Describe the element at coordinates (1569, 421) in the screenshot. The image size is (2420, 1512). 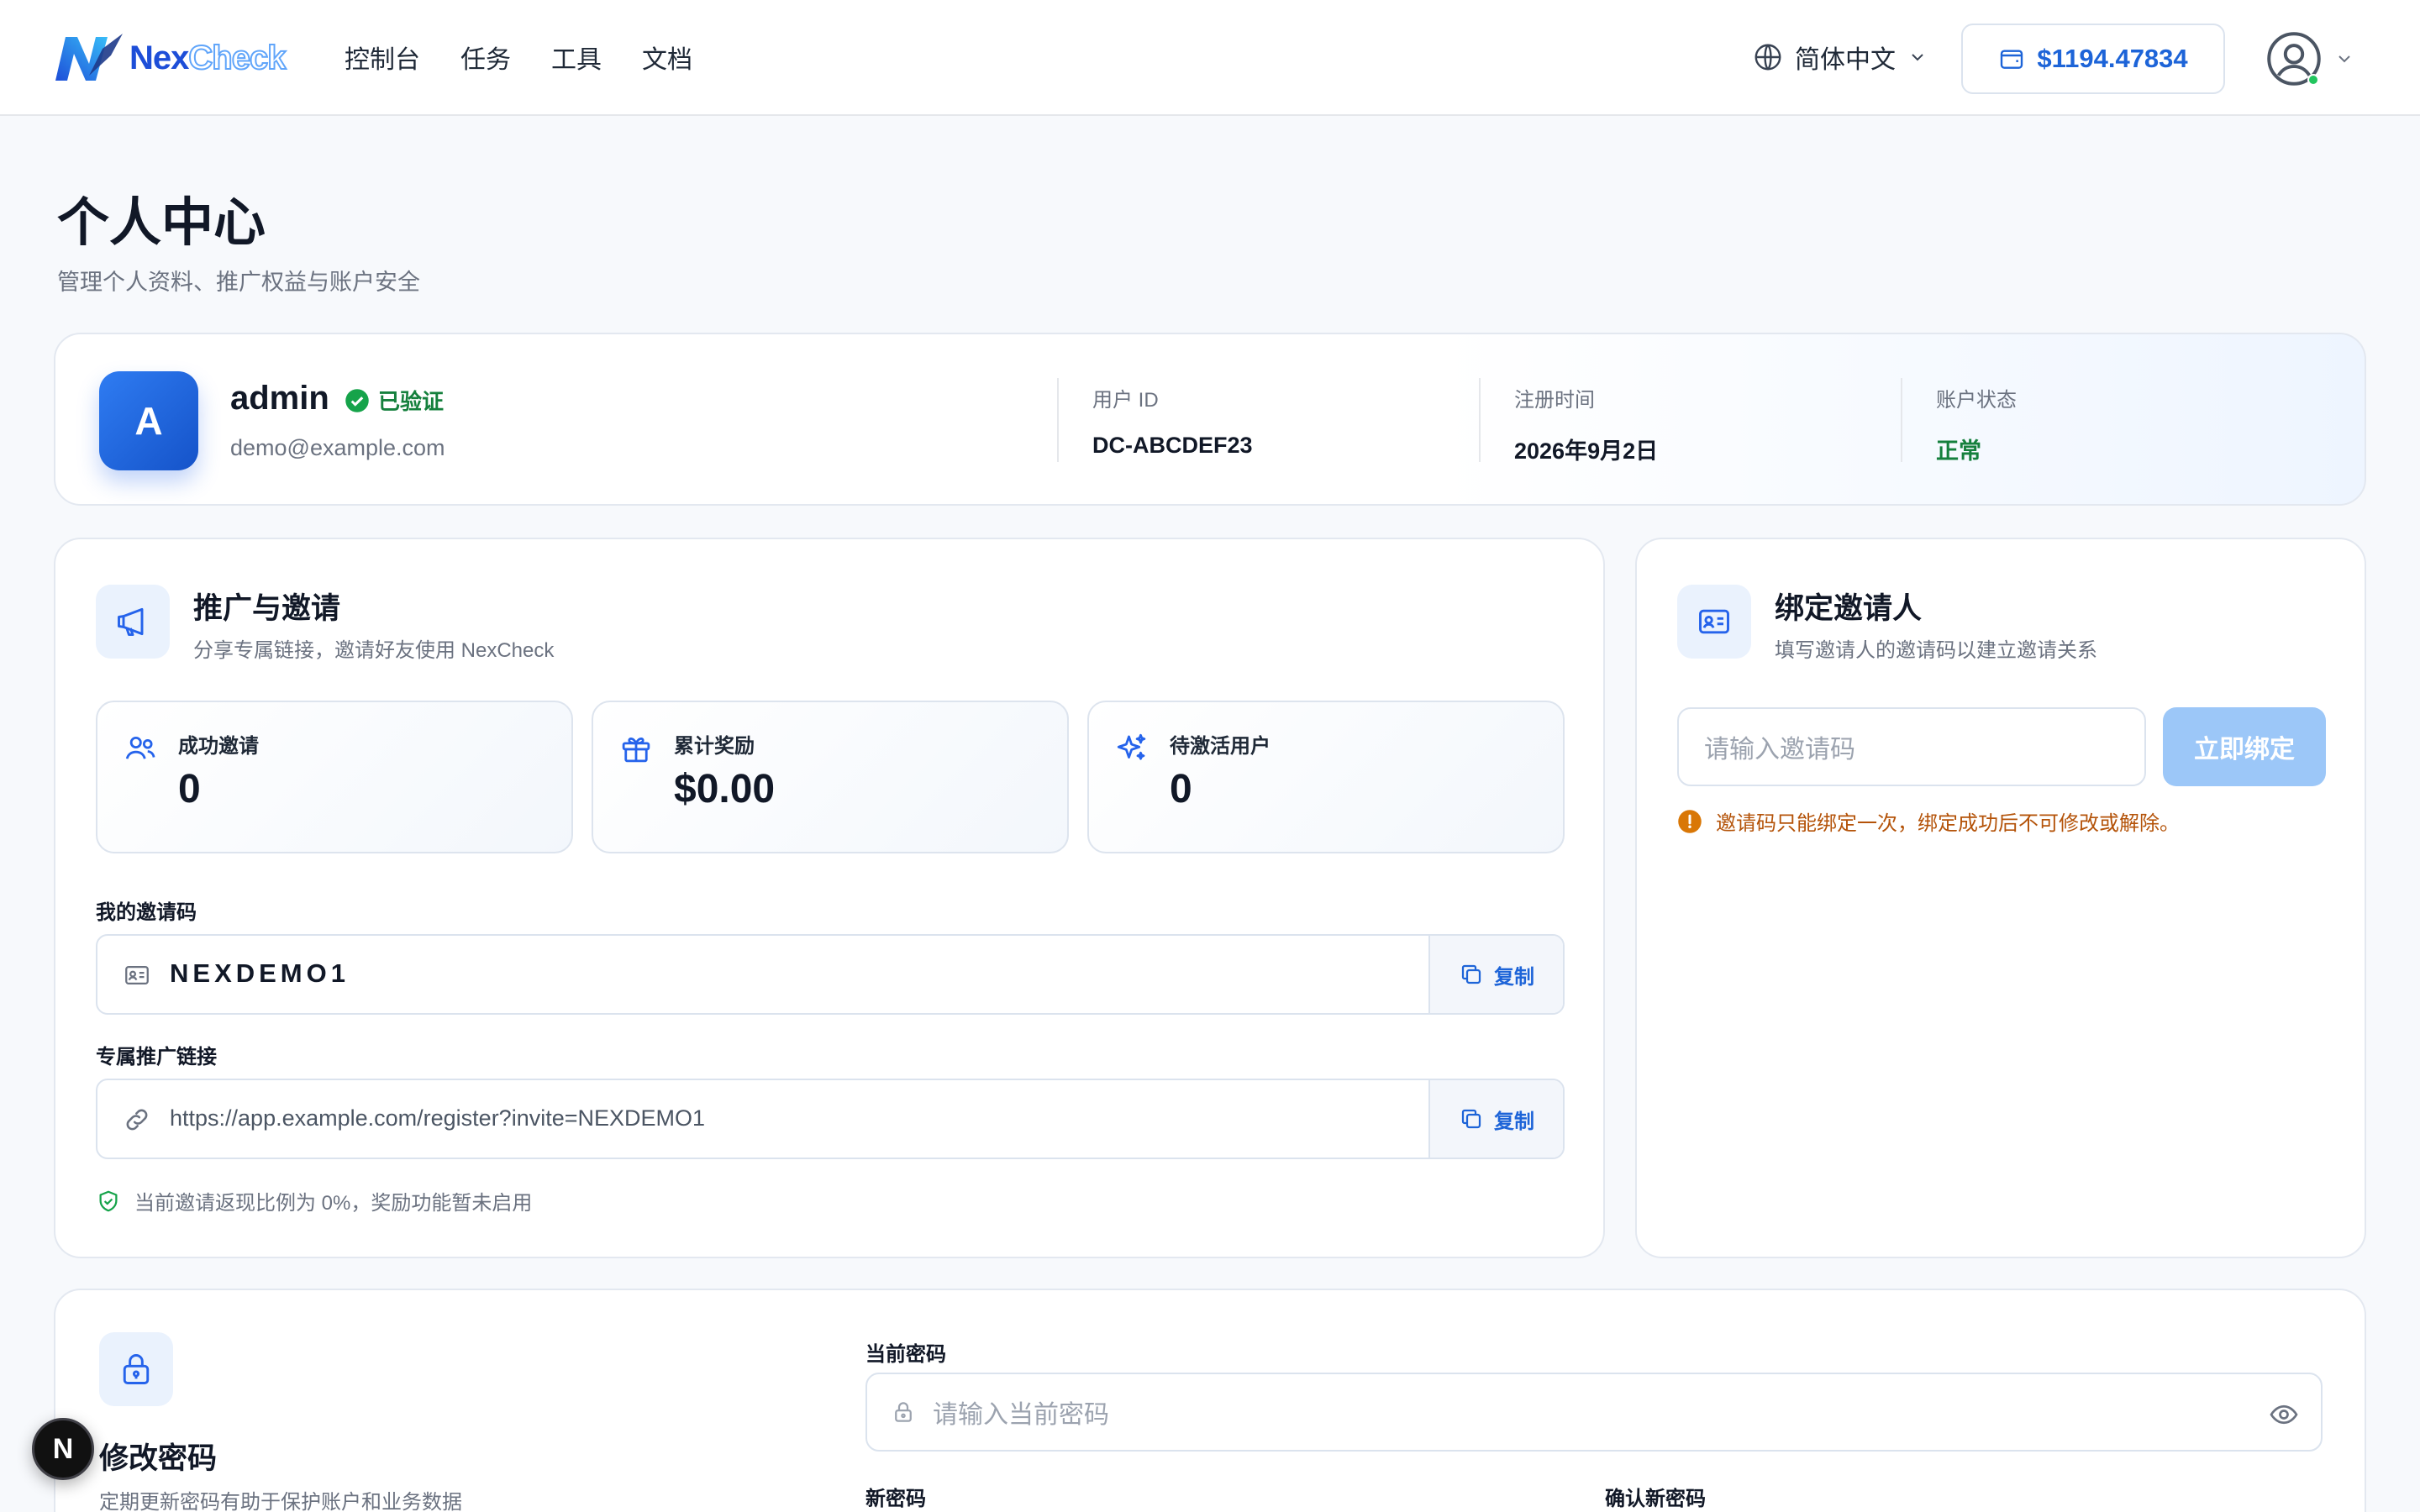
I see `register-date-block: 注册时间 2026年9月2日` at that location.